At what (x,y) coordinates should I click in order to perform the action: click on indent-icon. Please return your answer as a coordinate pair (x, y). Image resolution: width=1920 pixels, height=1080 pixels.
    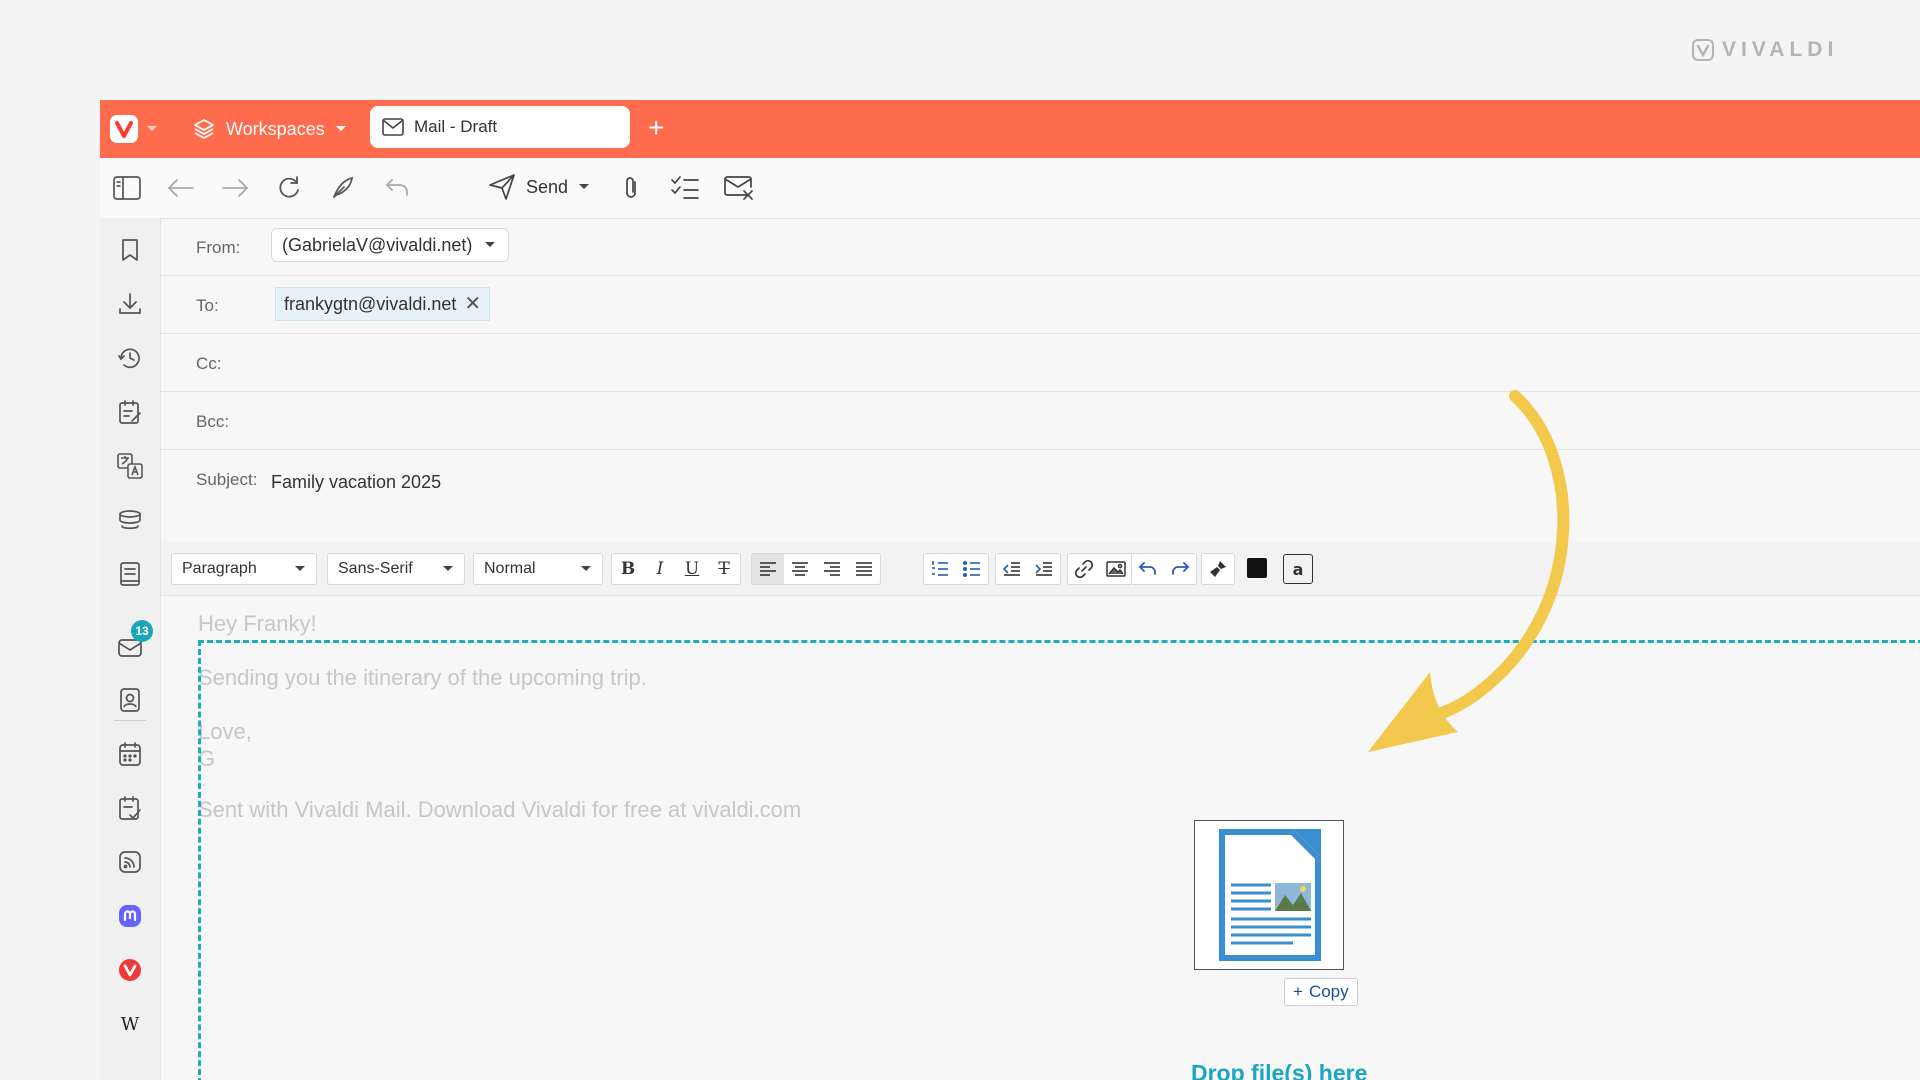
    Looking at the image, I should click on (1043, 569).